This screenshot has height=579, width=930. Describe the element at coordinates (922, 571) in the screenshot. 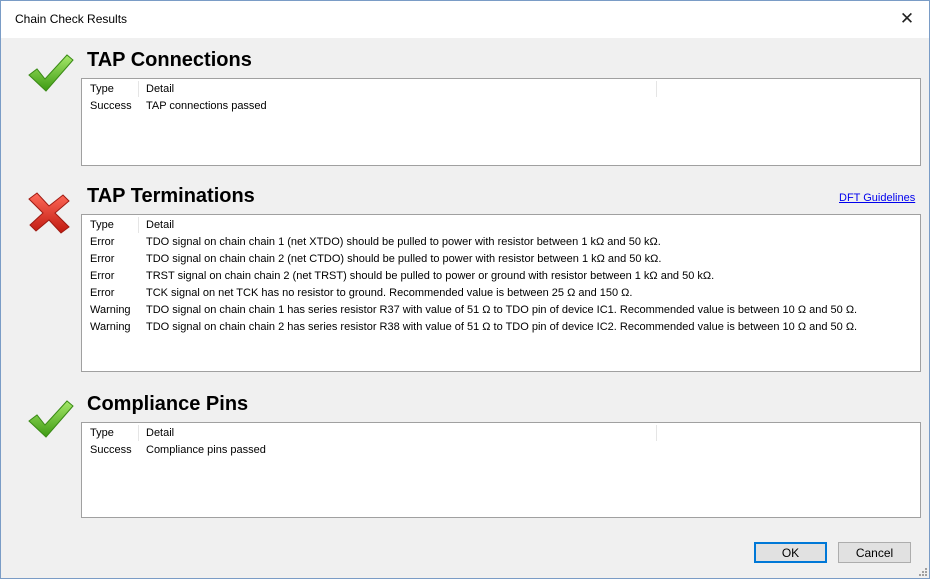

I see `resize-grip-icon` at that location.